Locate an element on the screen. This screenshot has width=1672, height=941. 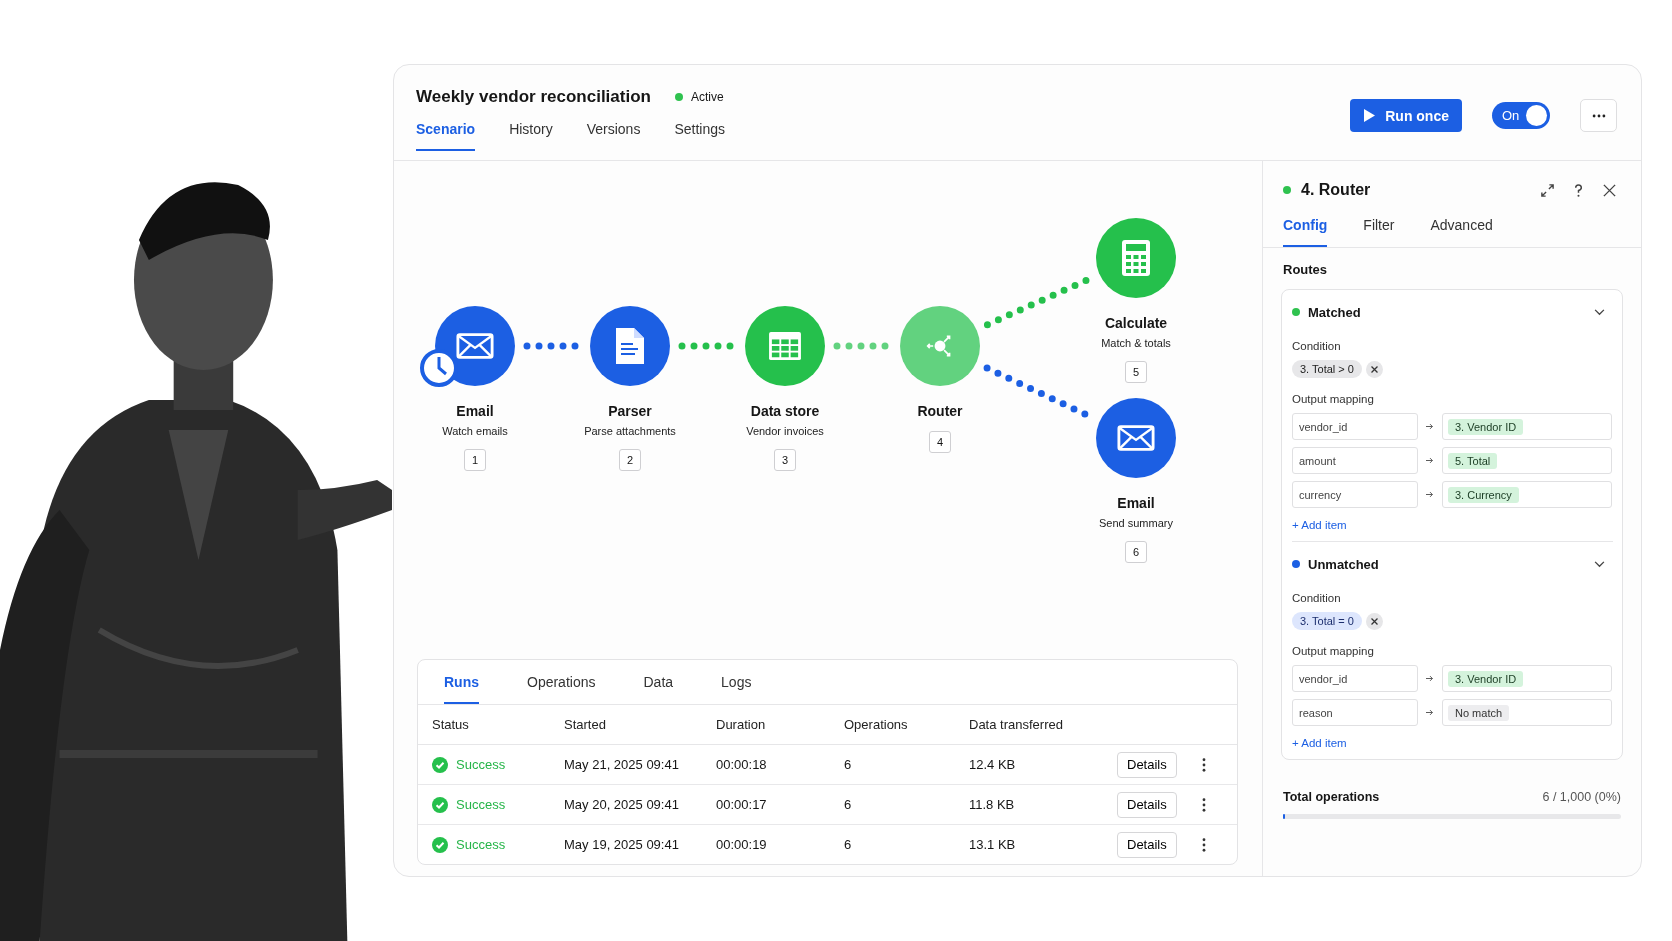
condition-chip: 3. Total = 0 is located at coordinates (1327, 621).